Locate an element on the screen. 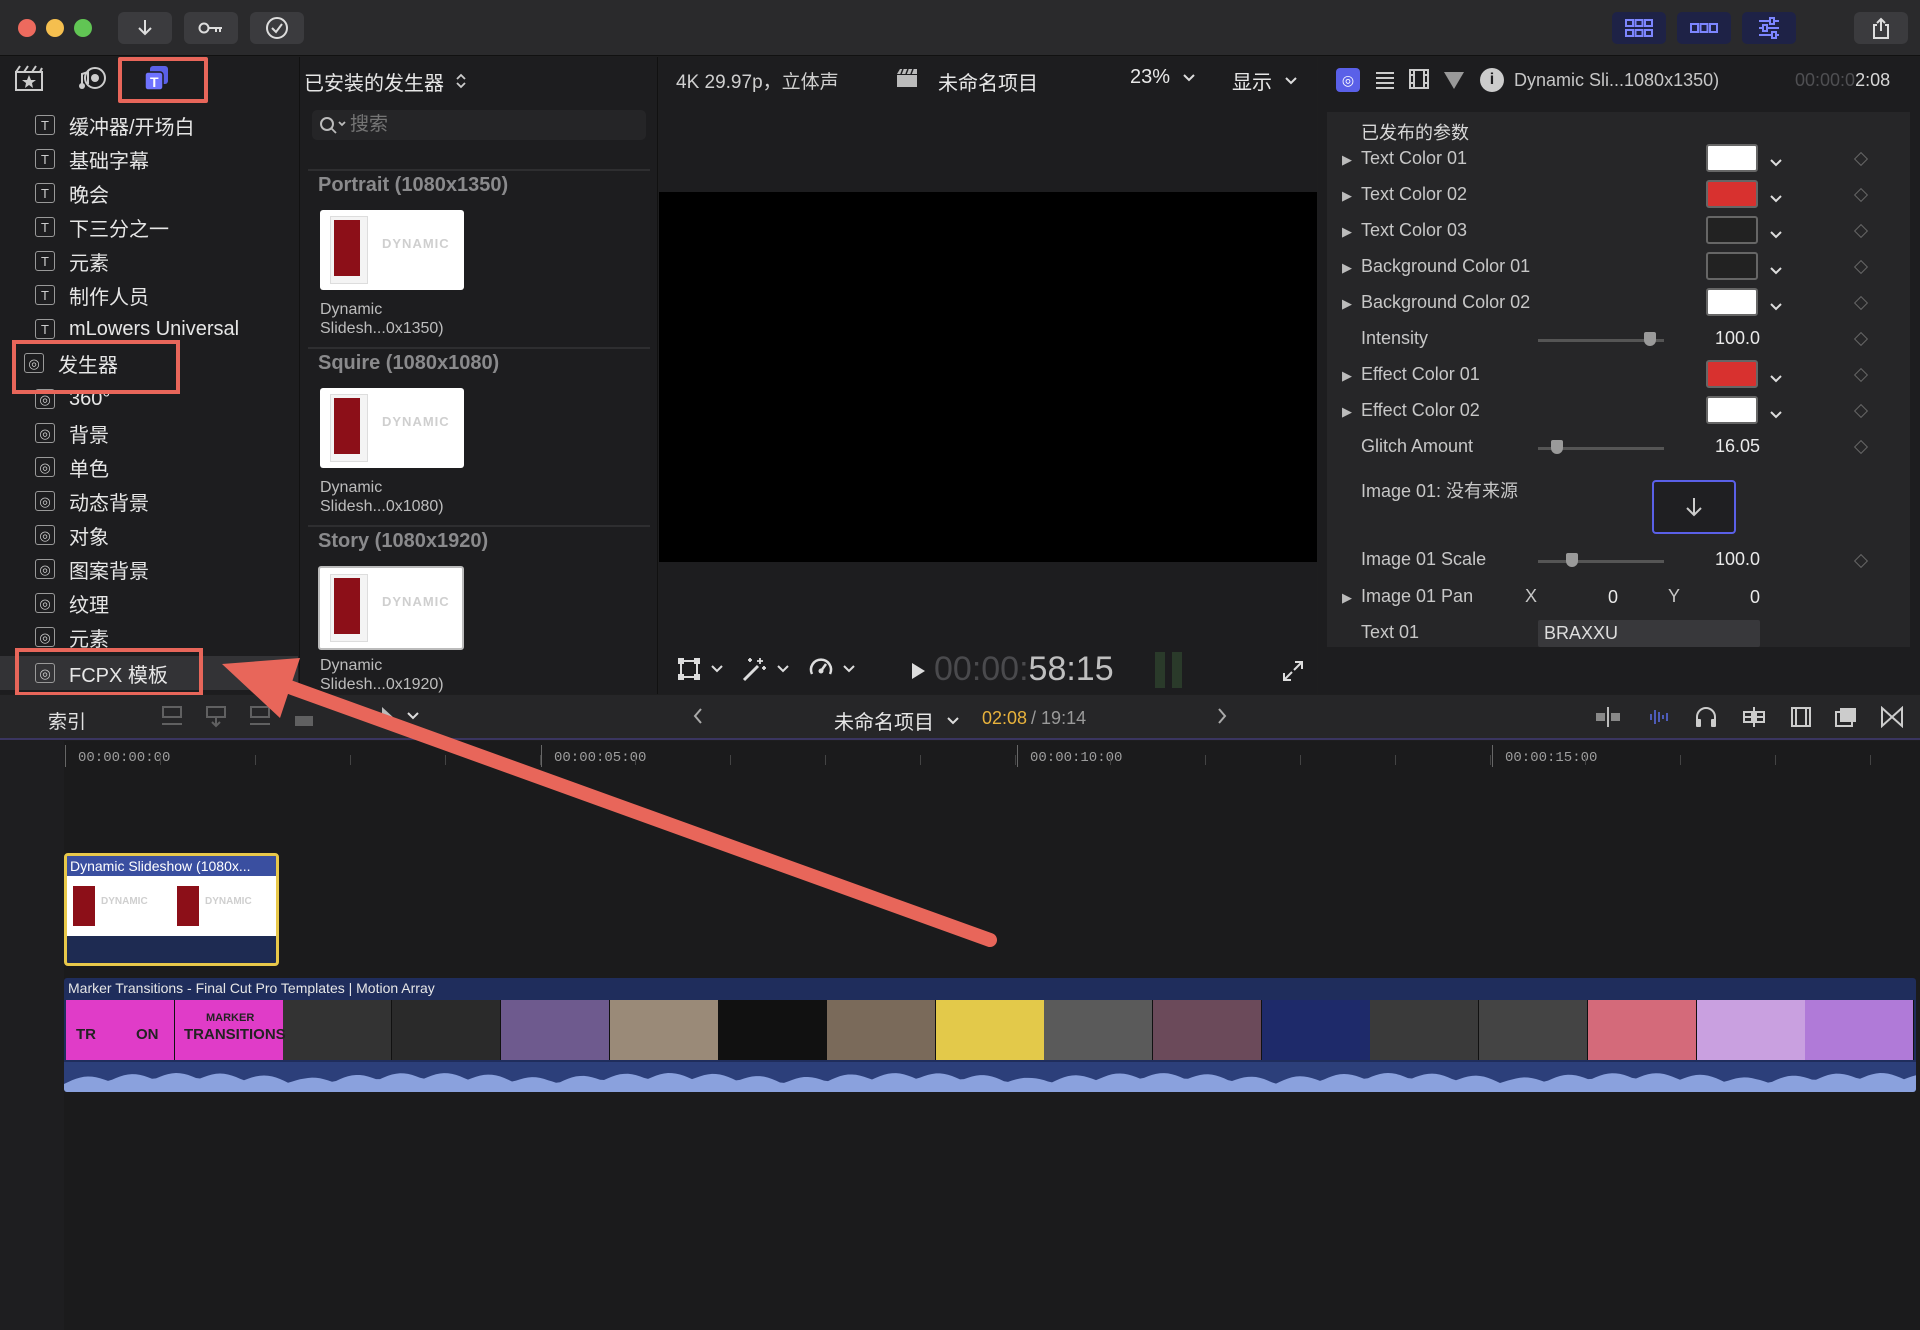 Image resolution: width=1920 pixels, height=1330 pixels. annotation-arrow is located at coordinates (609, 802).